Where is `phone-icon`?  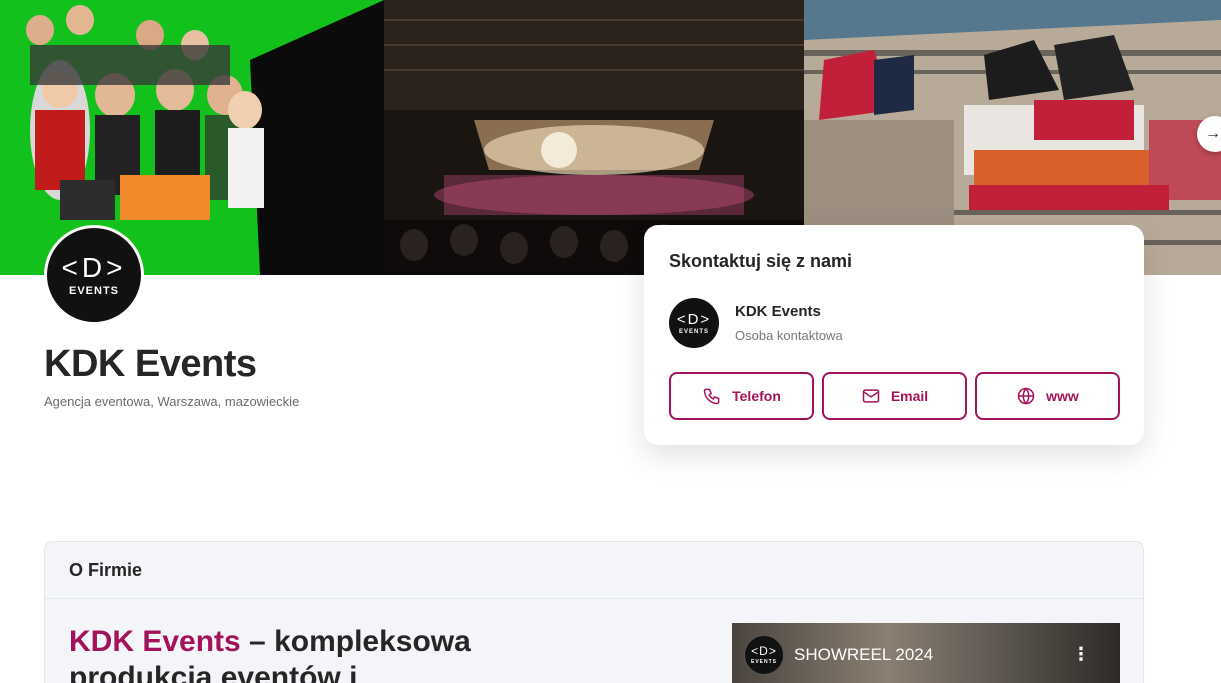
phone-icon is located at coordinates (711, 396).